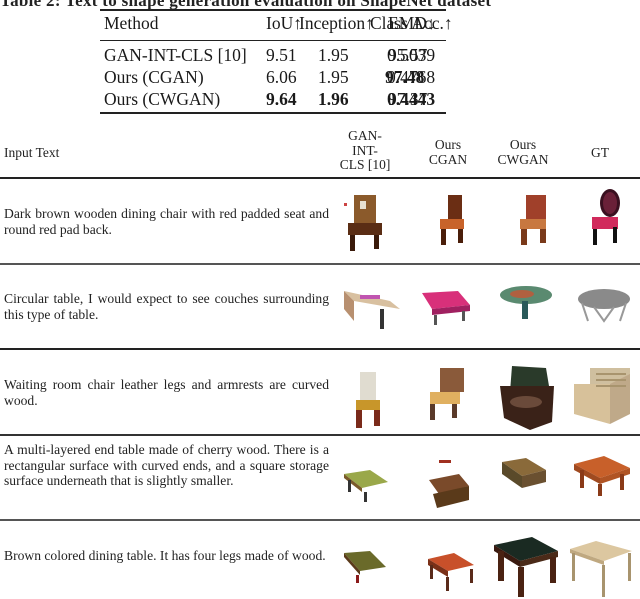  What do you see at coordinates (32, 152) in the screenshot?
I see `header-input-text: Input Text` at bounding box center [32, 152].